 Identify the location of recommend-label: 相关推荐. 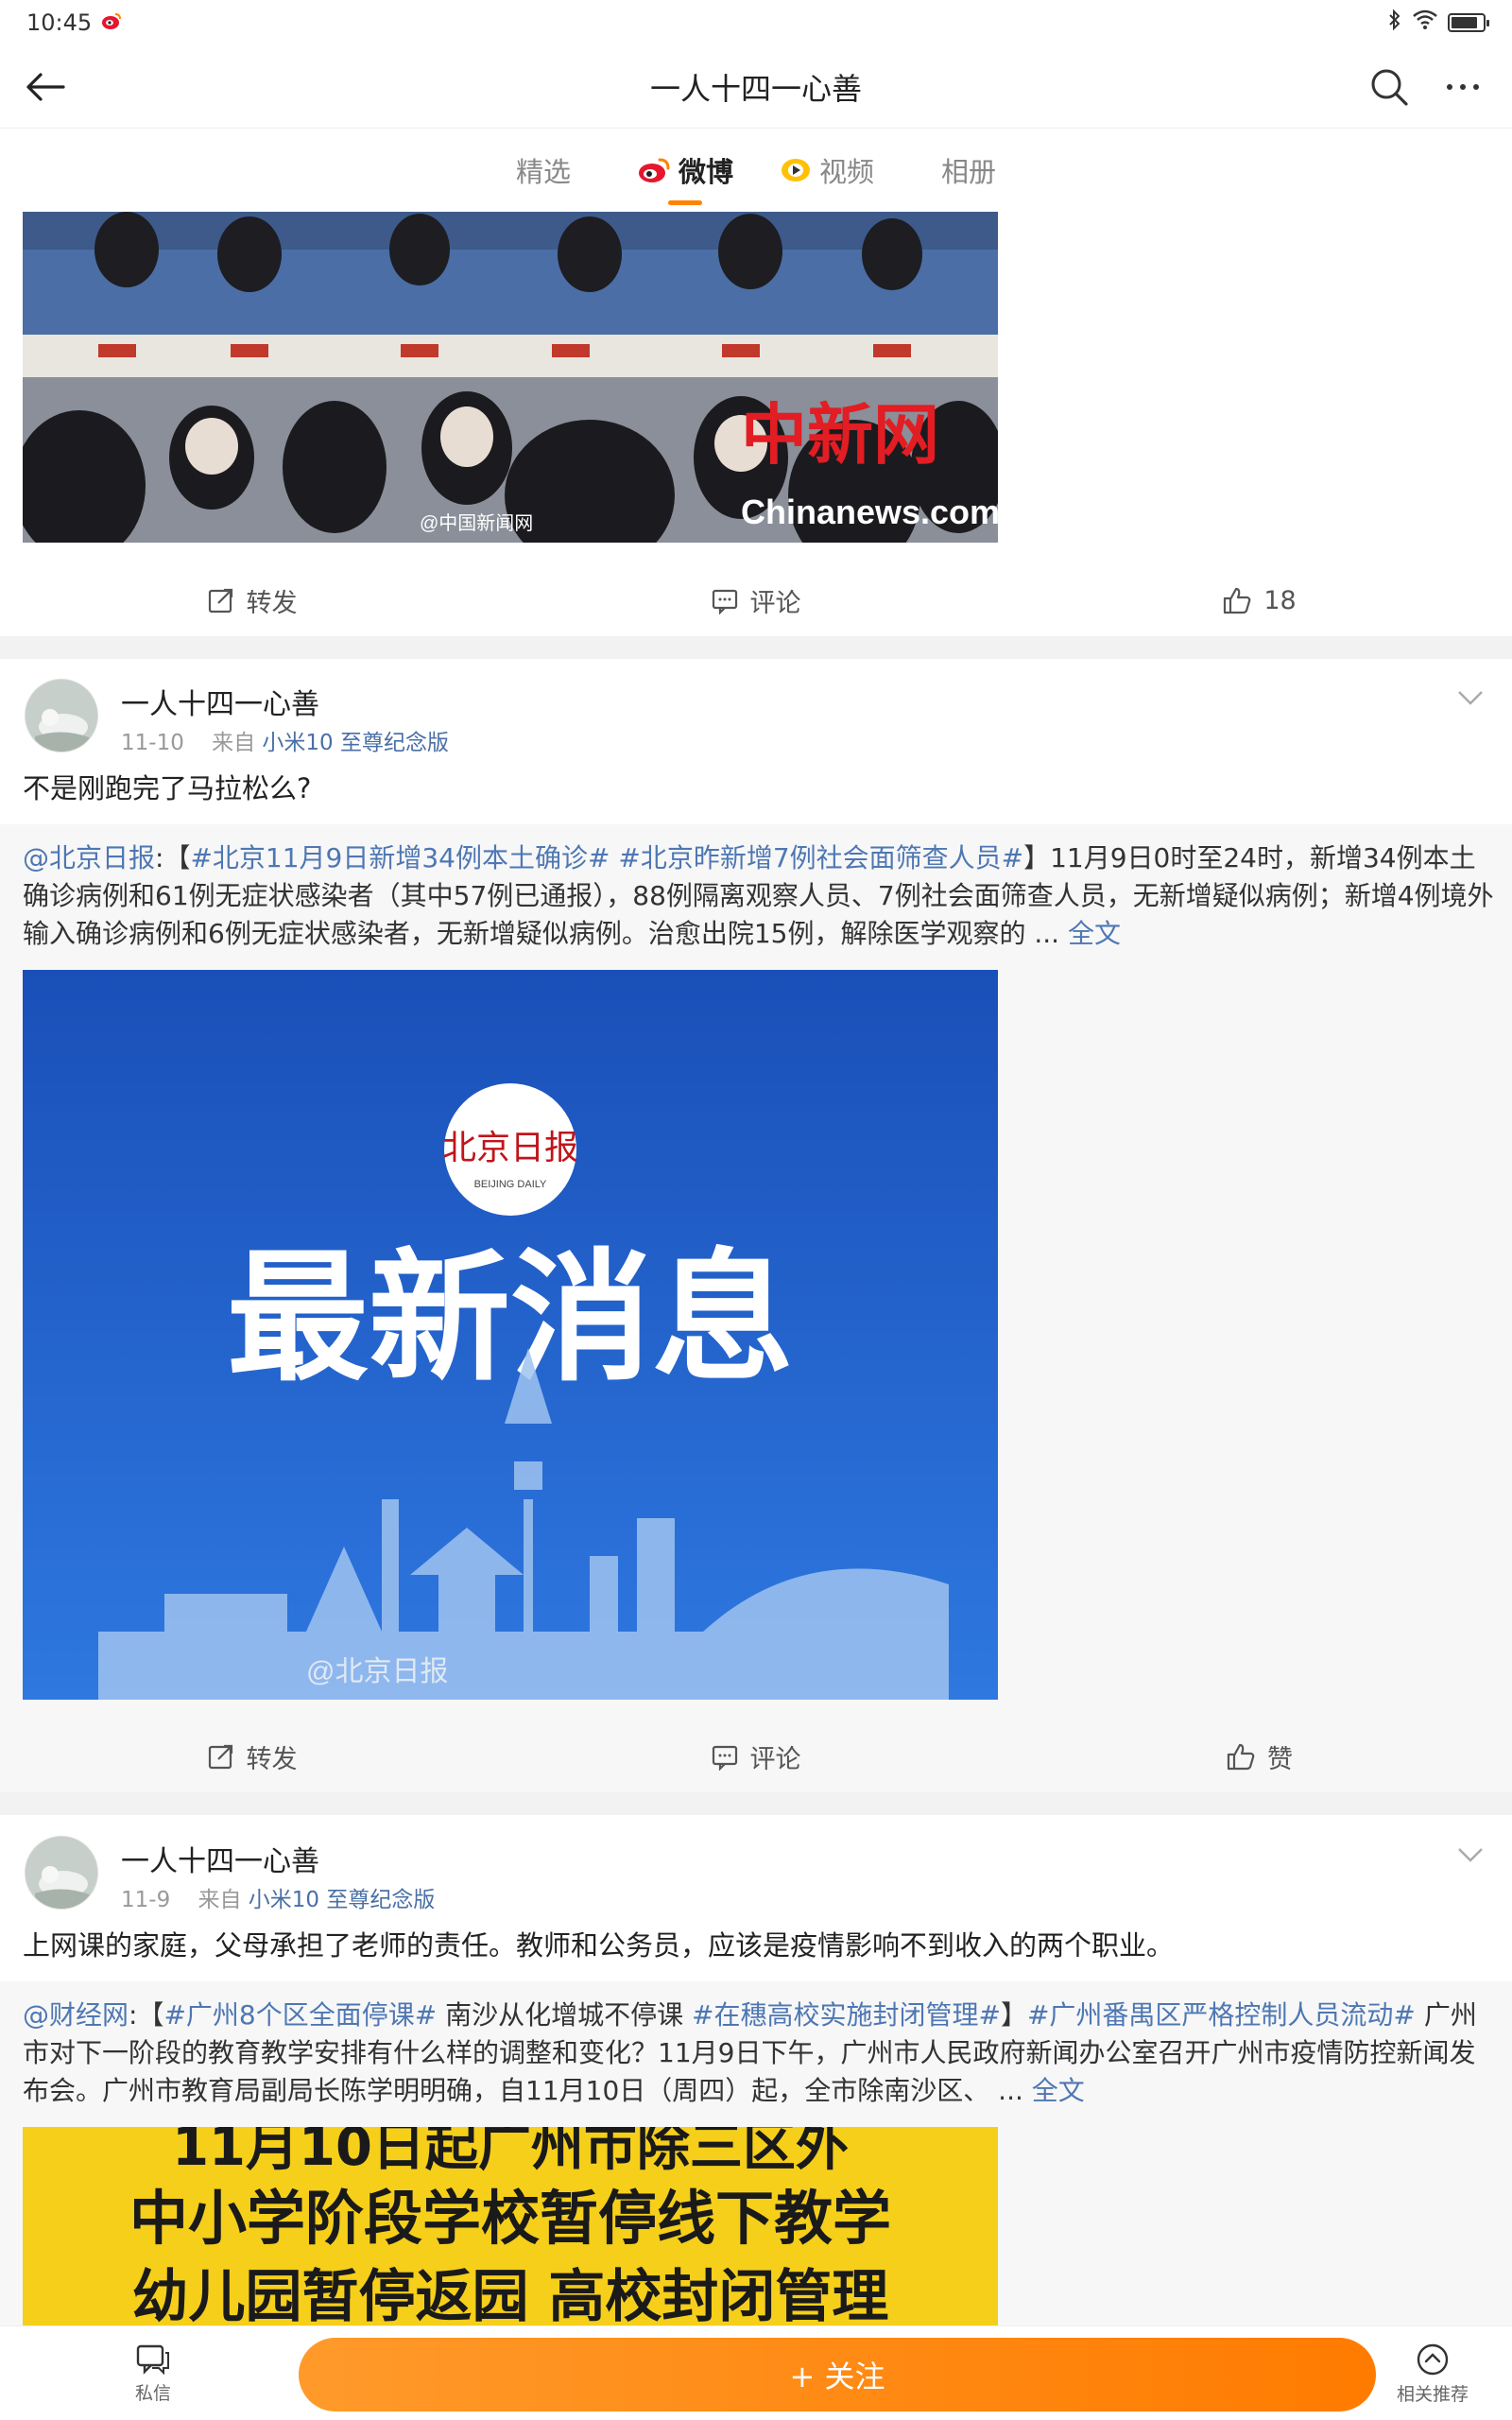
(1432, 2394).